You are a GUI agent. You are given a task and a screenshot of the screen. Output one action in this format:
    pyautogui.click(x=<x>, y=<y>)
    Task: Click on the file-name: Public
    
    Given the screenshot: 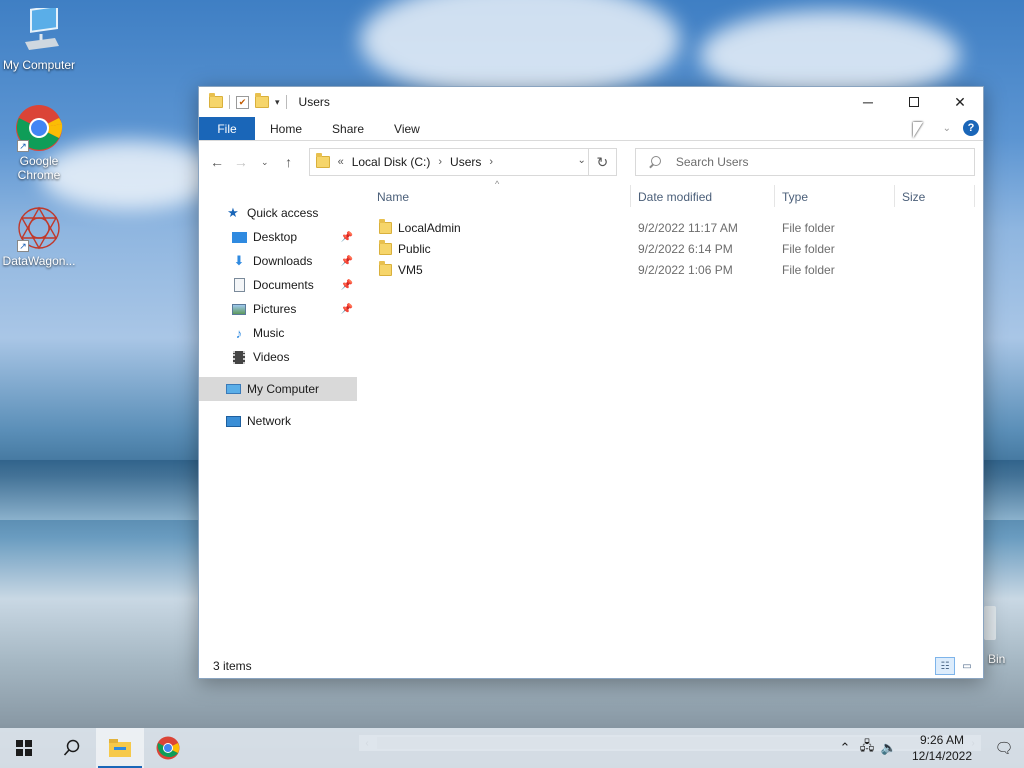 What is the action you would take?
    pyautogui.click(x=414, y=248)
    